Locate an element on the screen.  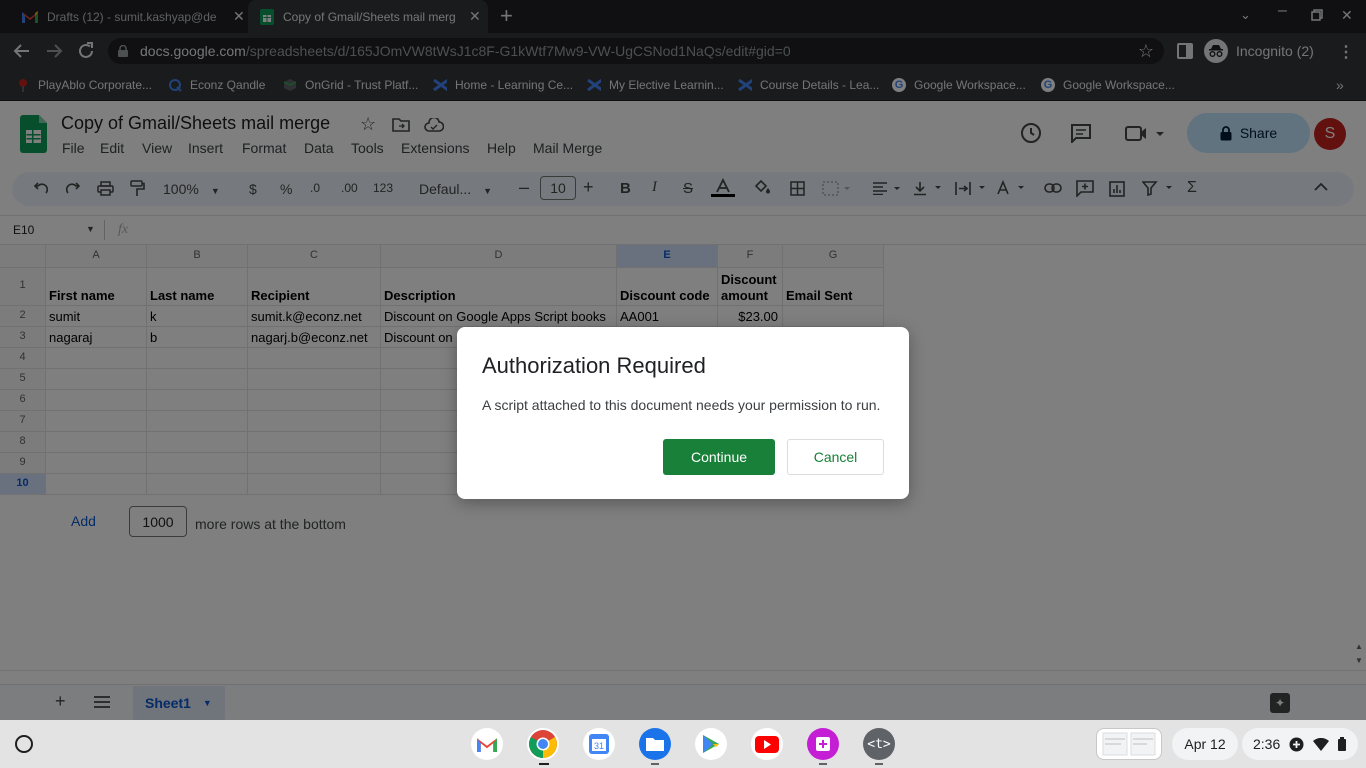
calendar-app-icon: 31 is located at coordinates (599, 744).